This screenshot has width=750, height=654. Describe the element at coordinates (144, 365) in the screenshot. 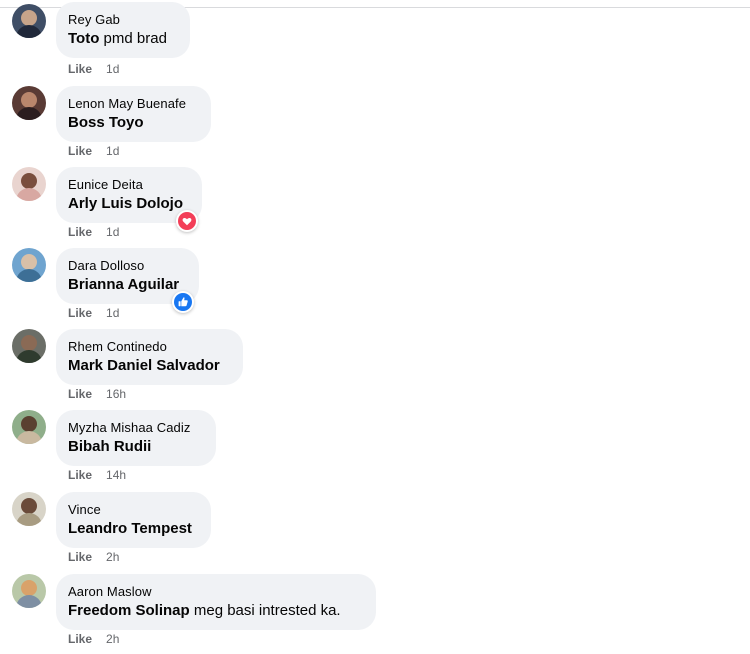

I see `mention-link: Mark Daniel Salvador` at that location.